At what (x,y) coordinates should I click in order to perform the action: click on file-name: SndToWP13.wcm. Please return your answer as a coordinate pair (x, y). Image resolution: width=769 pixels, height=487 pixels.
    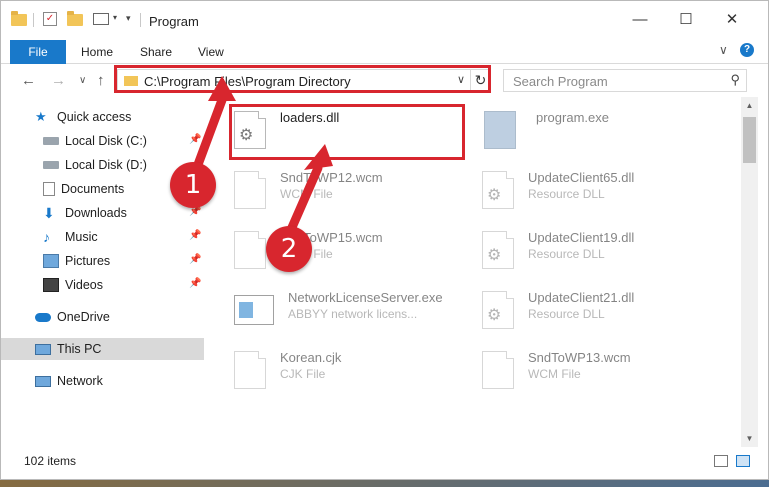
    Looking at the image, I should click on (579, 357).